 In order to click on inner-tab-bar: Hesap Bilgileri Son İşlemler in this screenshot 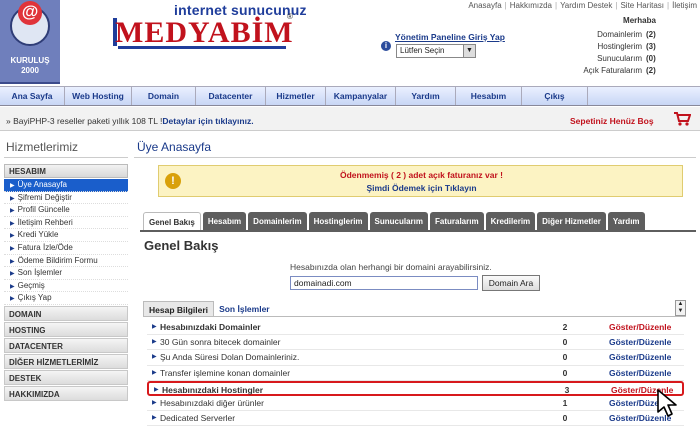, I will do `click(209, 309)`.